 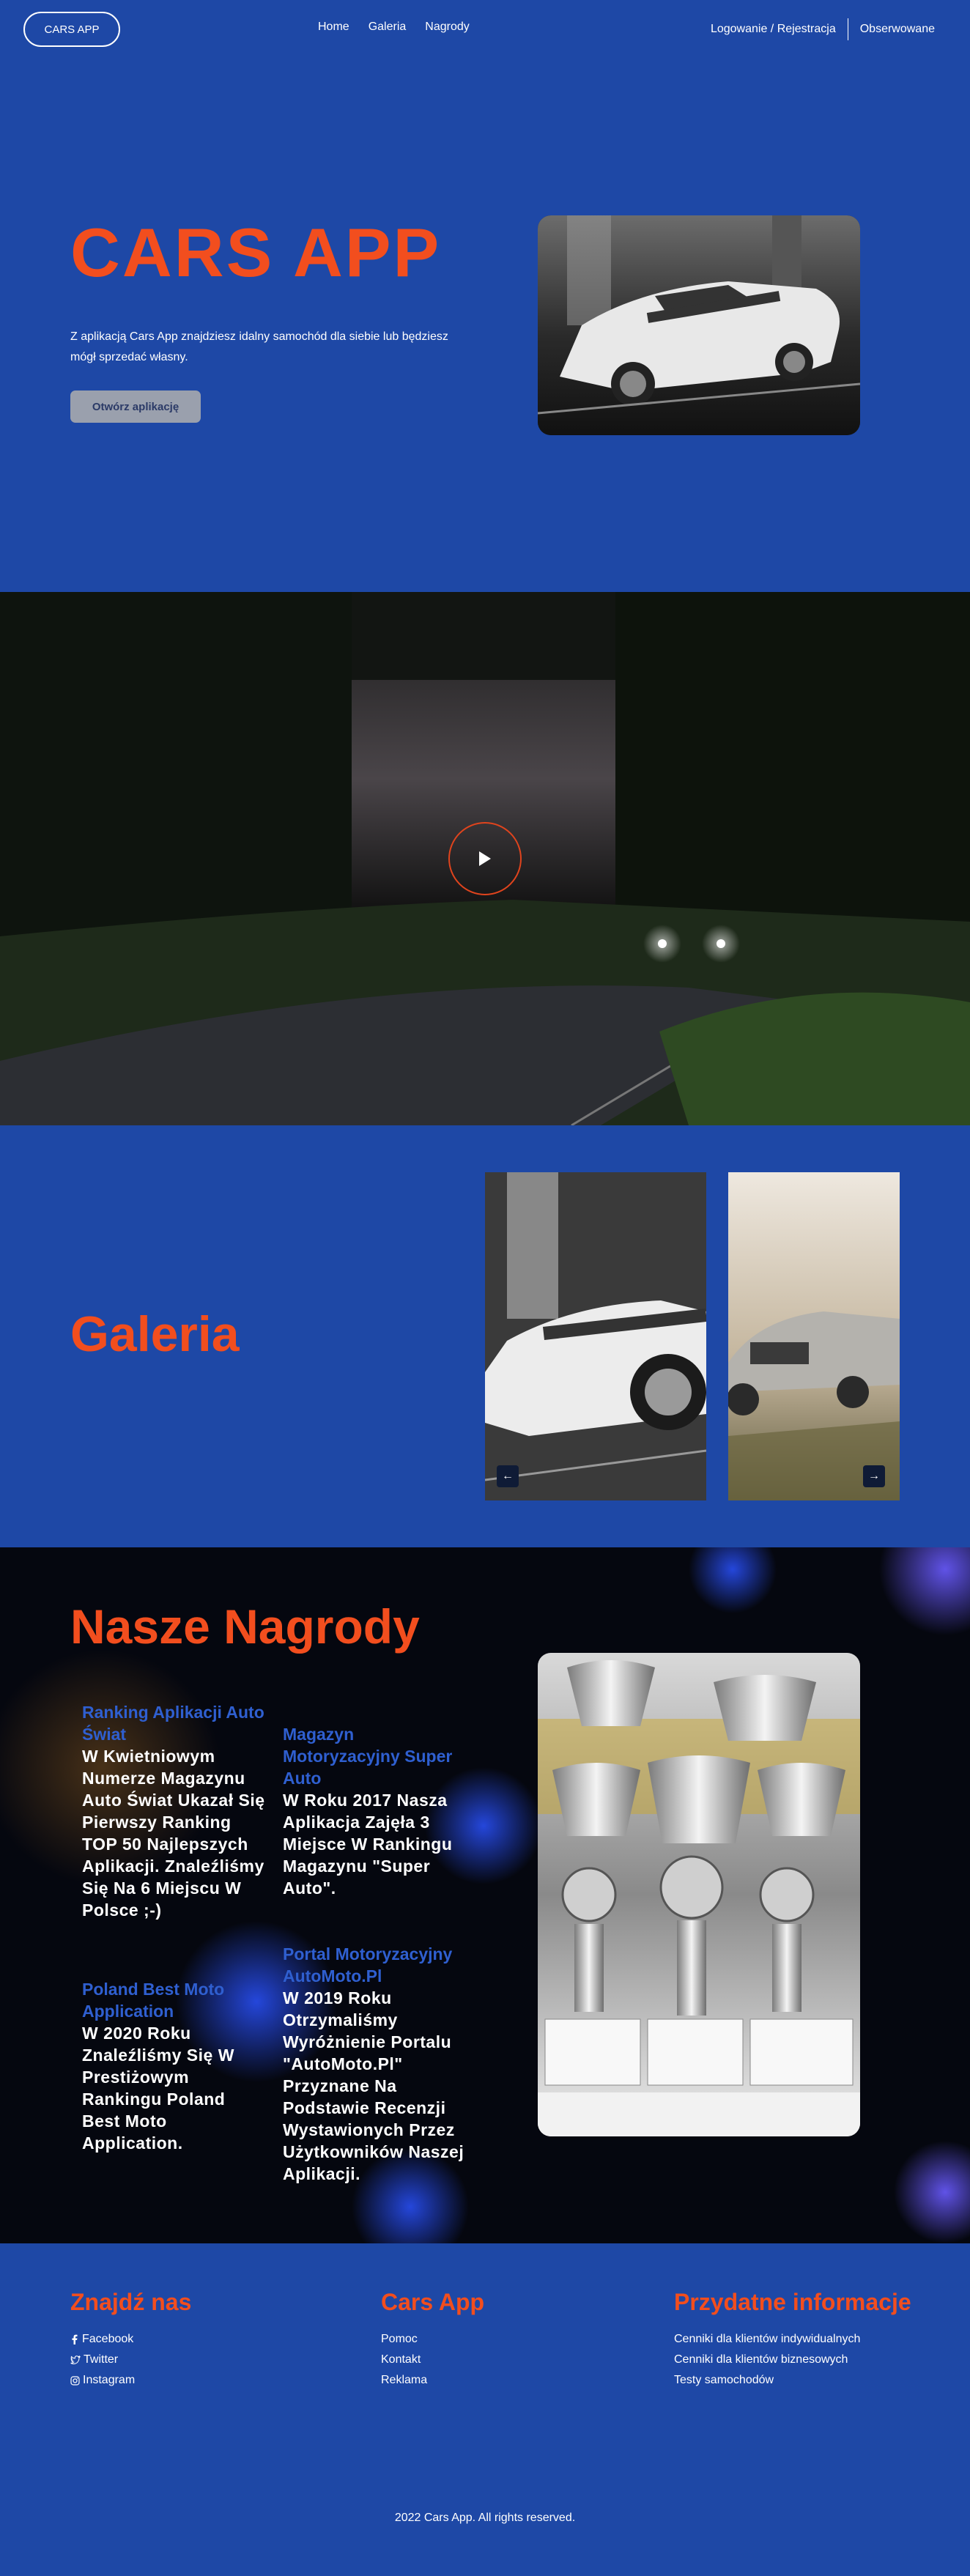 I want to click on award-heading: Portal Motoryzacyjny AutoMoto.Pl, so click(x=368, y=1964).